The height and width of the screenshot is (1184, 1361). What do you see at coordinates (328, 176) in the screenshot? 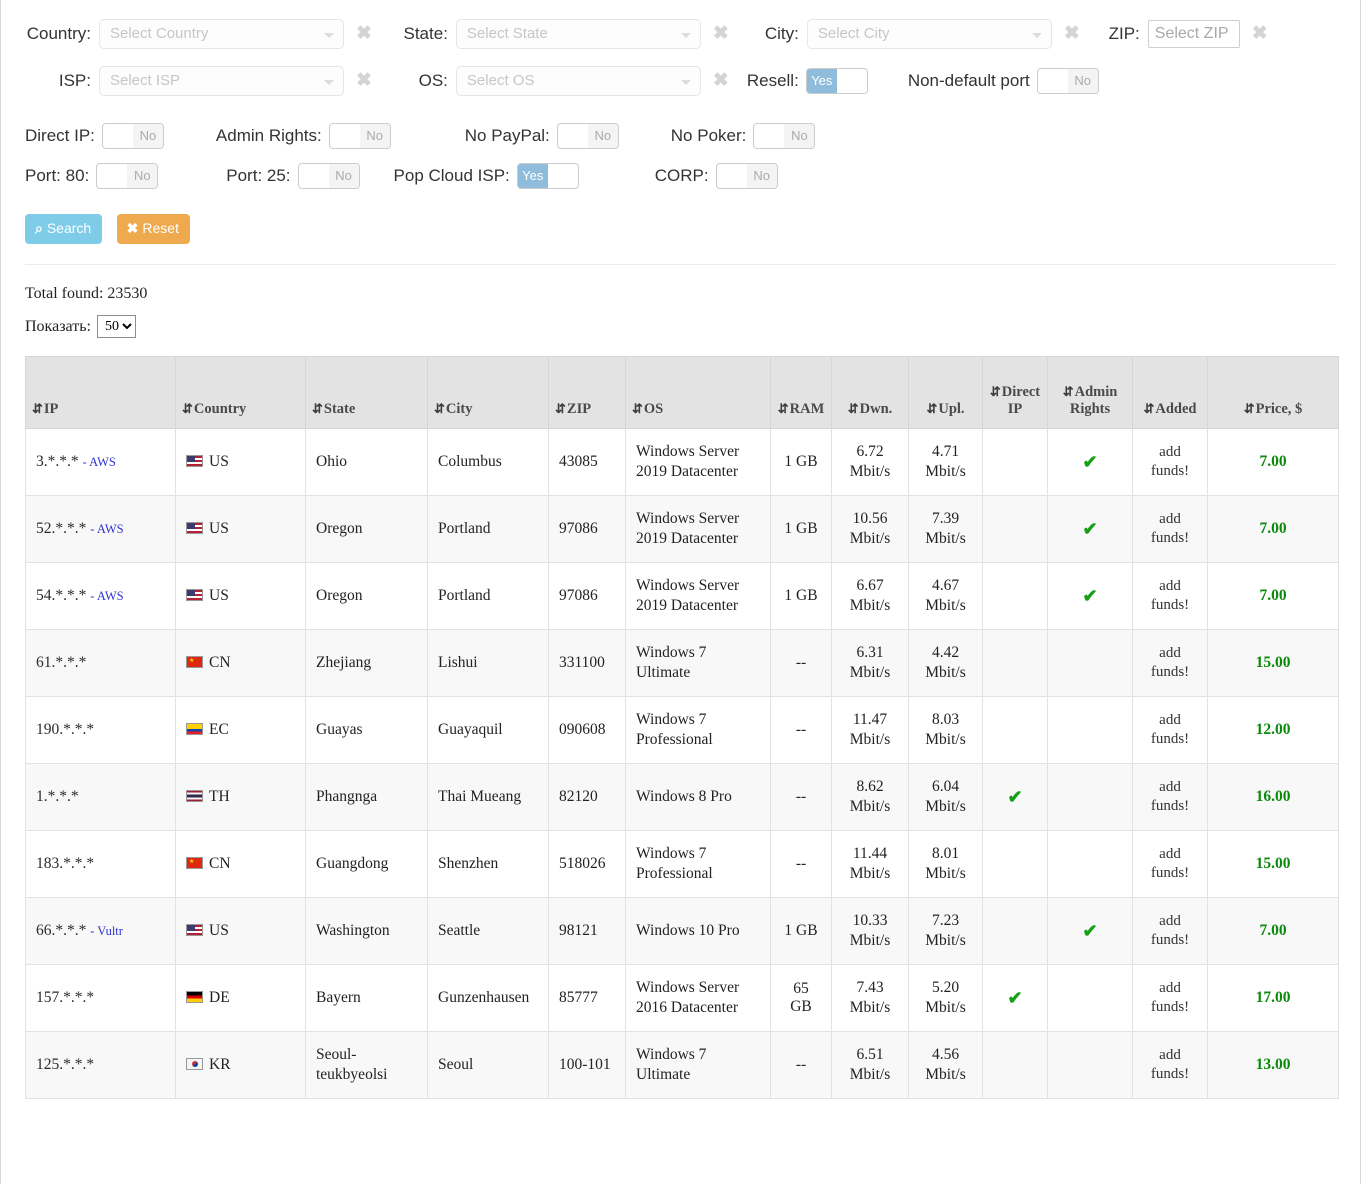
I see `port-25-toggle: No` at bounding box center [328, 176].